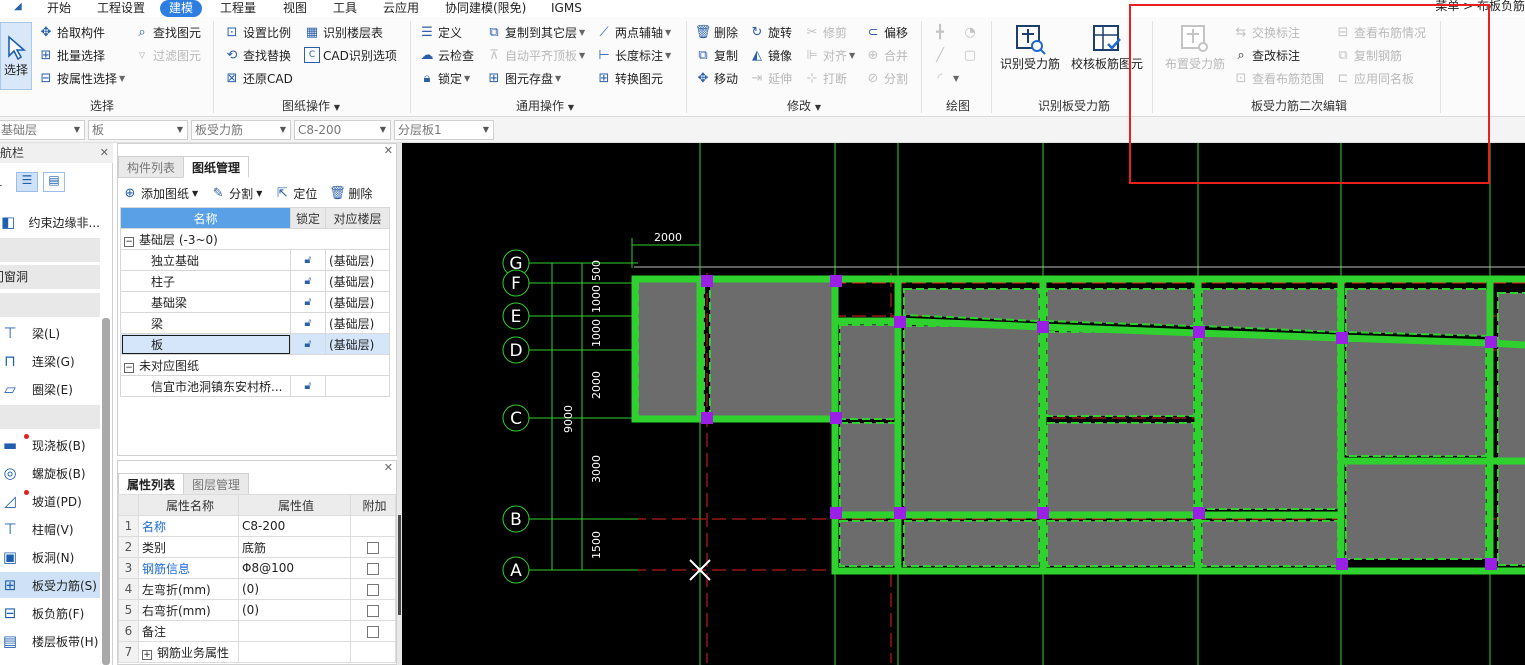 The height and width of the screenshot is (665, 1525). What do you see at coordinates (535, 55) in the screenshot?
I see `auto-align-top-button: ⊼ 自动平齐顶板 ▼` at bounding box center [535, 55].